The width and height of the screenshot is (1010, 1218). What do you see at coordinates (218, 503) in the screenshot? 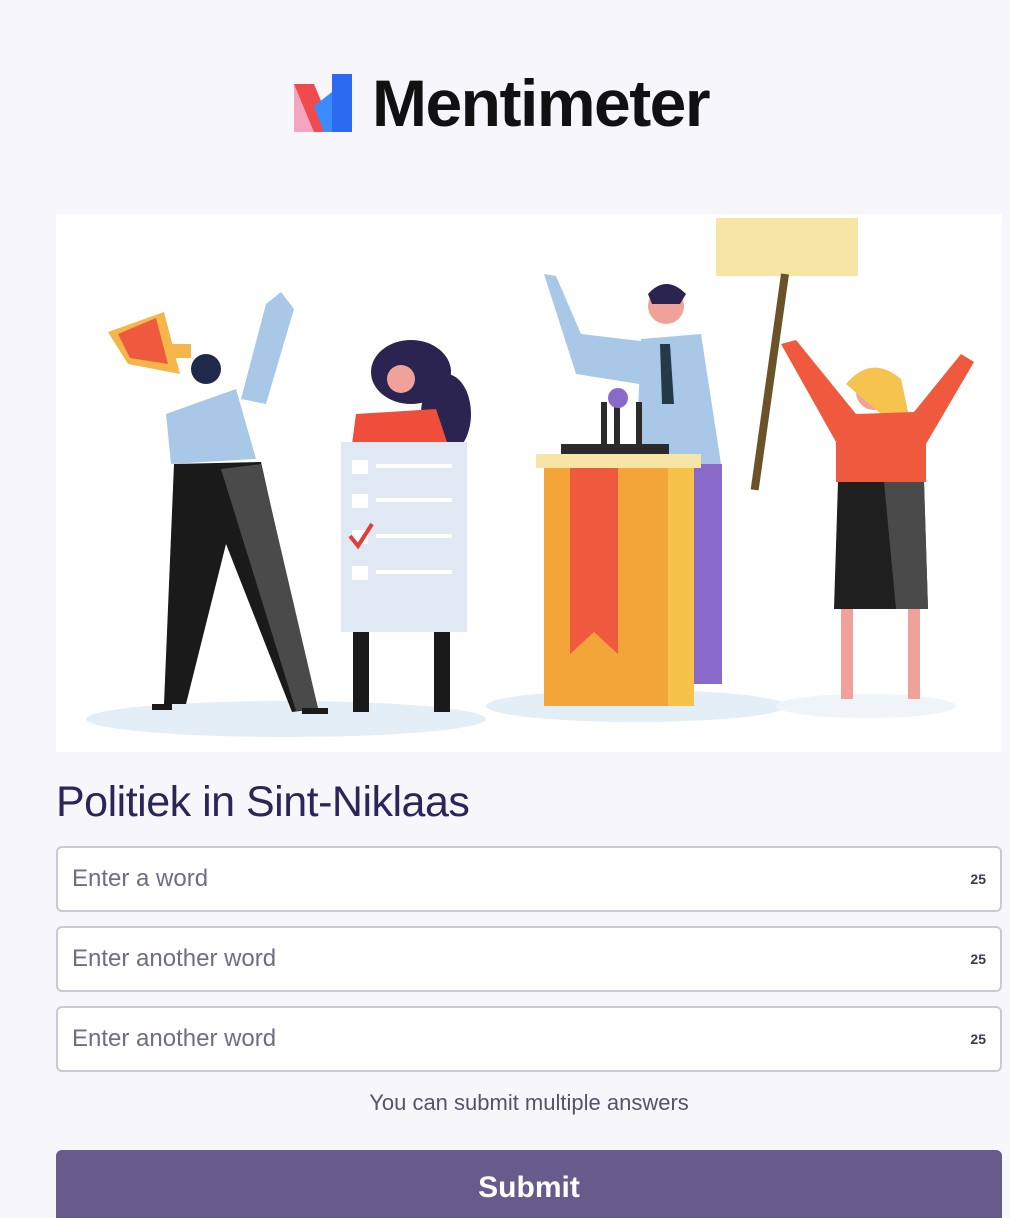
I see `megaphone-man` at bounding box center [218, 503].